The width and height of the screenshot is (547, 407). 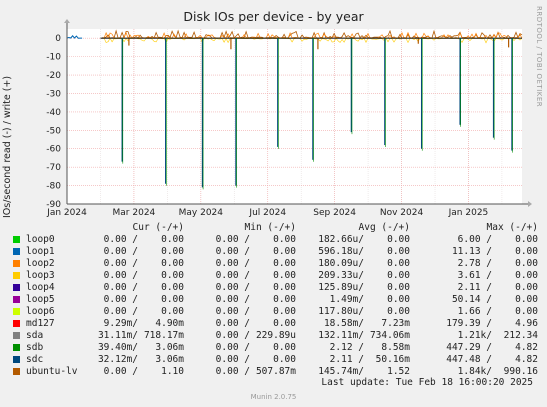 What do you see at coordinates (53, 113) in the screenshot?
I see `y-tick-label: -40` at bounding box center [53, 113].